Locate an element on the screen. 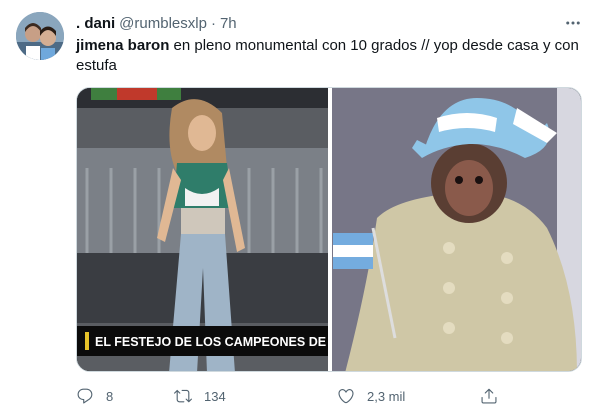  media-caption: EL FESTEJO DE LOS CAMPEONES DE A is located at coordinates (216, 342).